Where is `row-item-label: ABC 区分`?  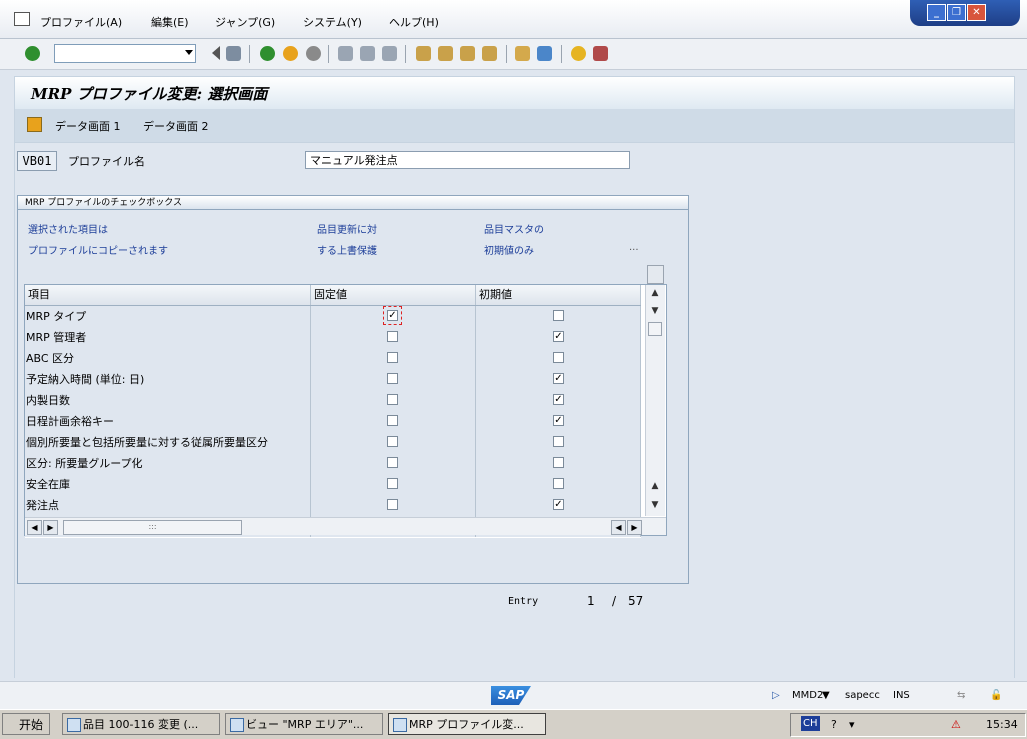
row-item-label: ABC 区分 is located at coordinates (168, 358).